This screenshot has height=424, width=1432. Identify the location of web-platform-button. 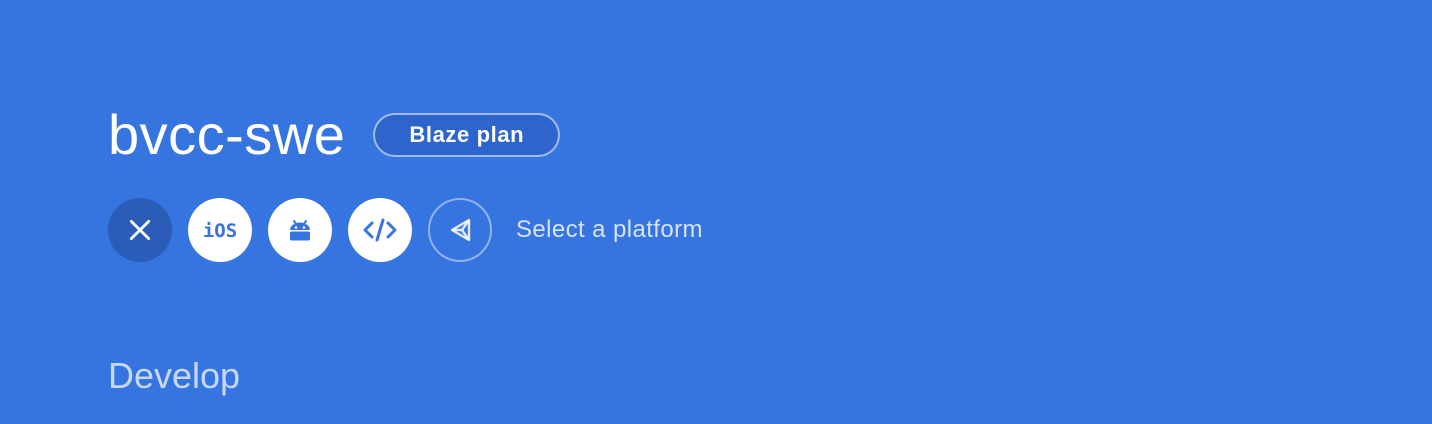
(380, 230).